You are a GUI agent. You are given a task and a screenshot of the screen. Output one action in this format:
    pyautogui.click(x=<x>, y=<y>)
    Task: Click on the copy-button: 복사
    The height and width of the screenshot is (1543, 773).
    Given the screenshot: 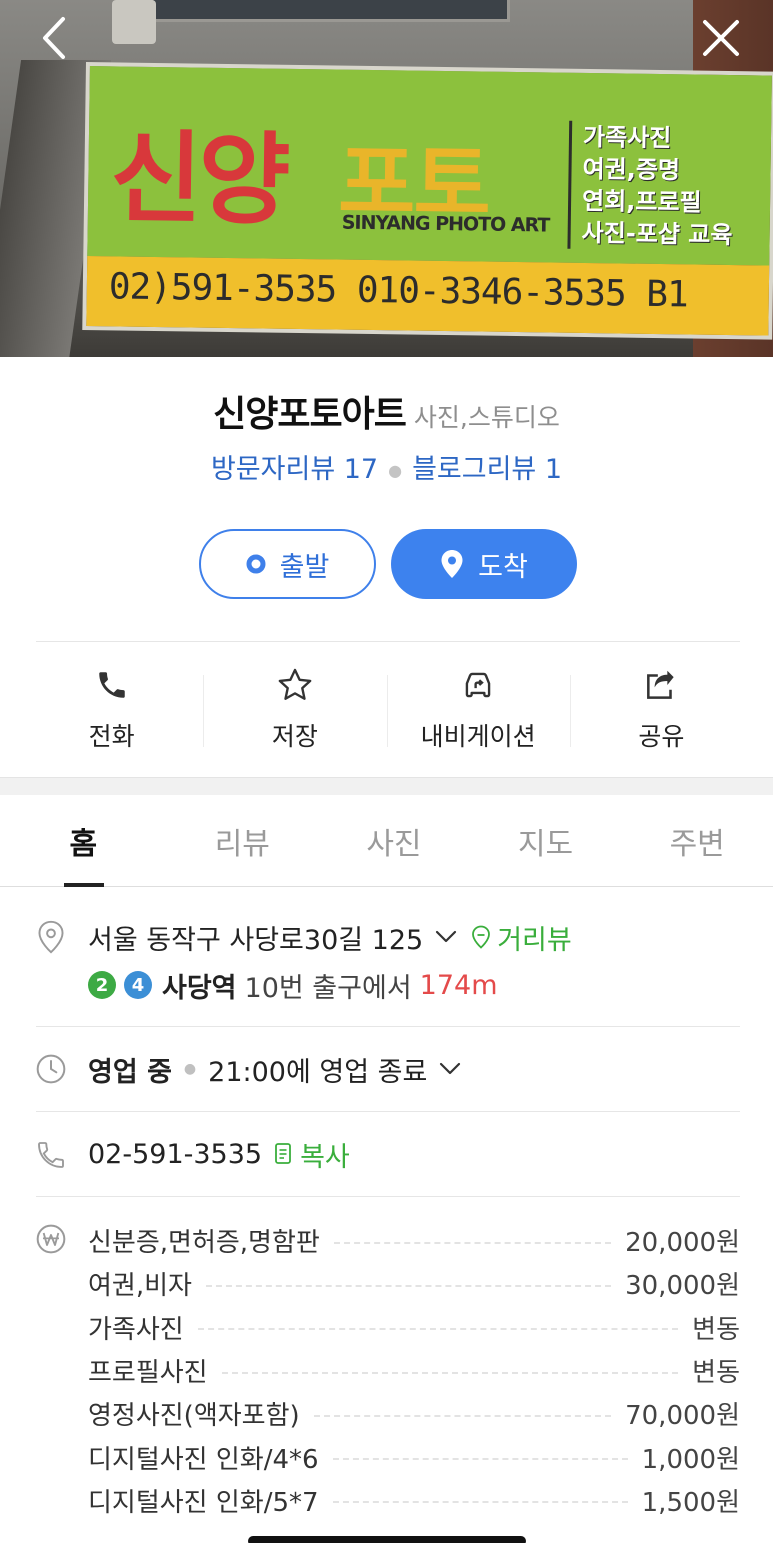 What is the action you would take?
    pyautogui.click(x=312, y=1154)
    